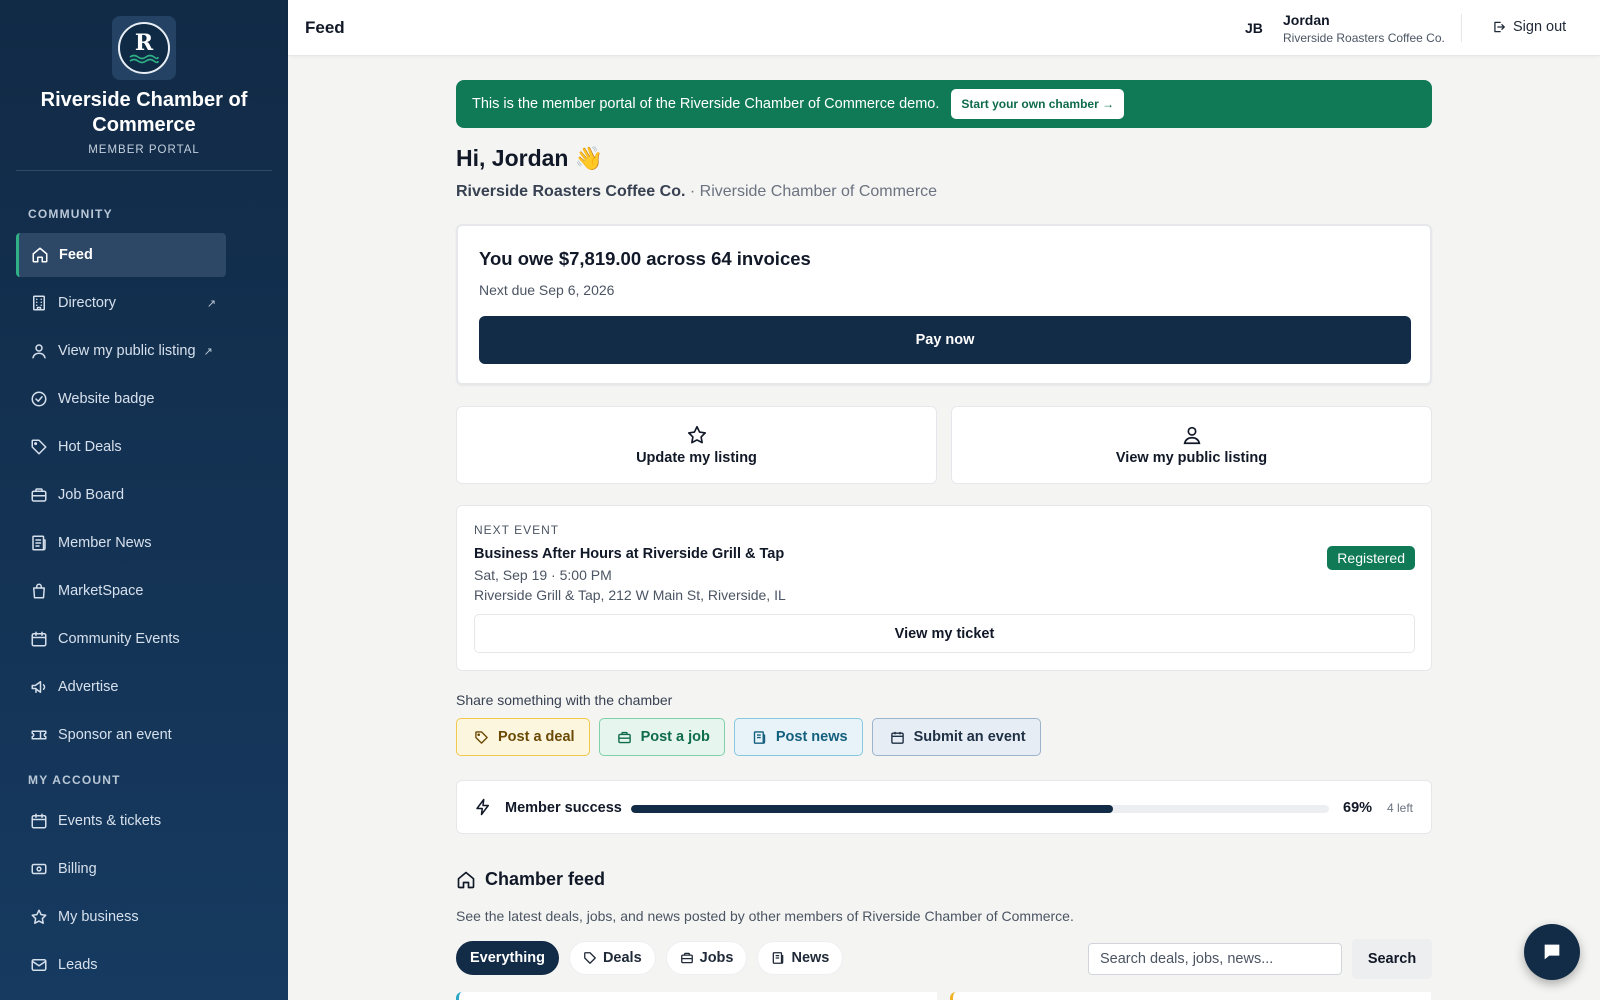 This screenshot has height=1000, width=1600. Describe the element at coordinates (98, 917) in the screenshot. I see `sidebar-item-label: My business` at that location.